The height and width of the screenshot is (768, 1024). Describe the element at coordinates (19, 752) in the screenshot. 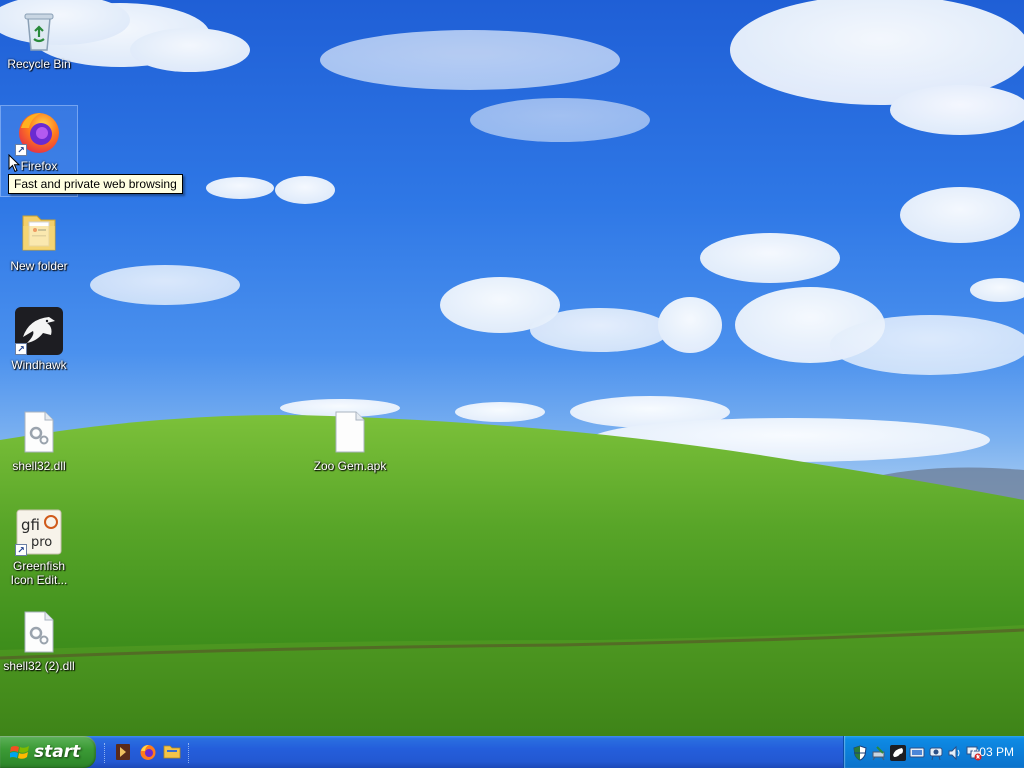

I see `windows-logo-icon` at that location.